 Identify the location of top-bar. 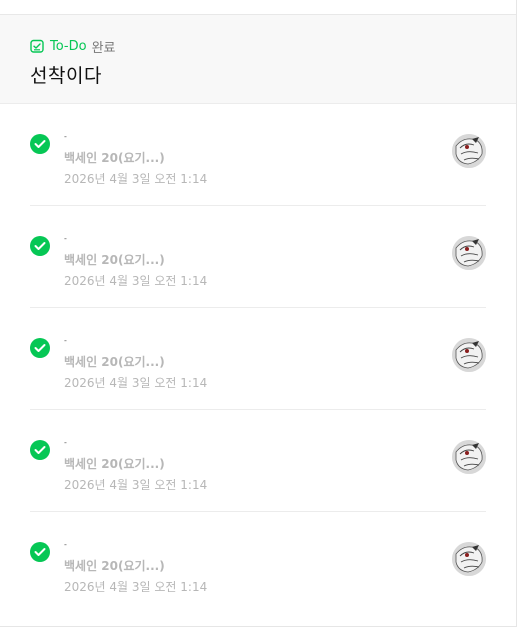
(258, 7).